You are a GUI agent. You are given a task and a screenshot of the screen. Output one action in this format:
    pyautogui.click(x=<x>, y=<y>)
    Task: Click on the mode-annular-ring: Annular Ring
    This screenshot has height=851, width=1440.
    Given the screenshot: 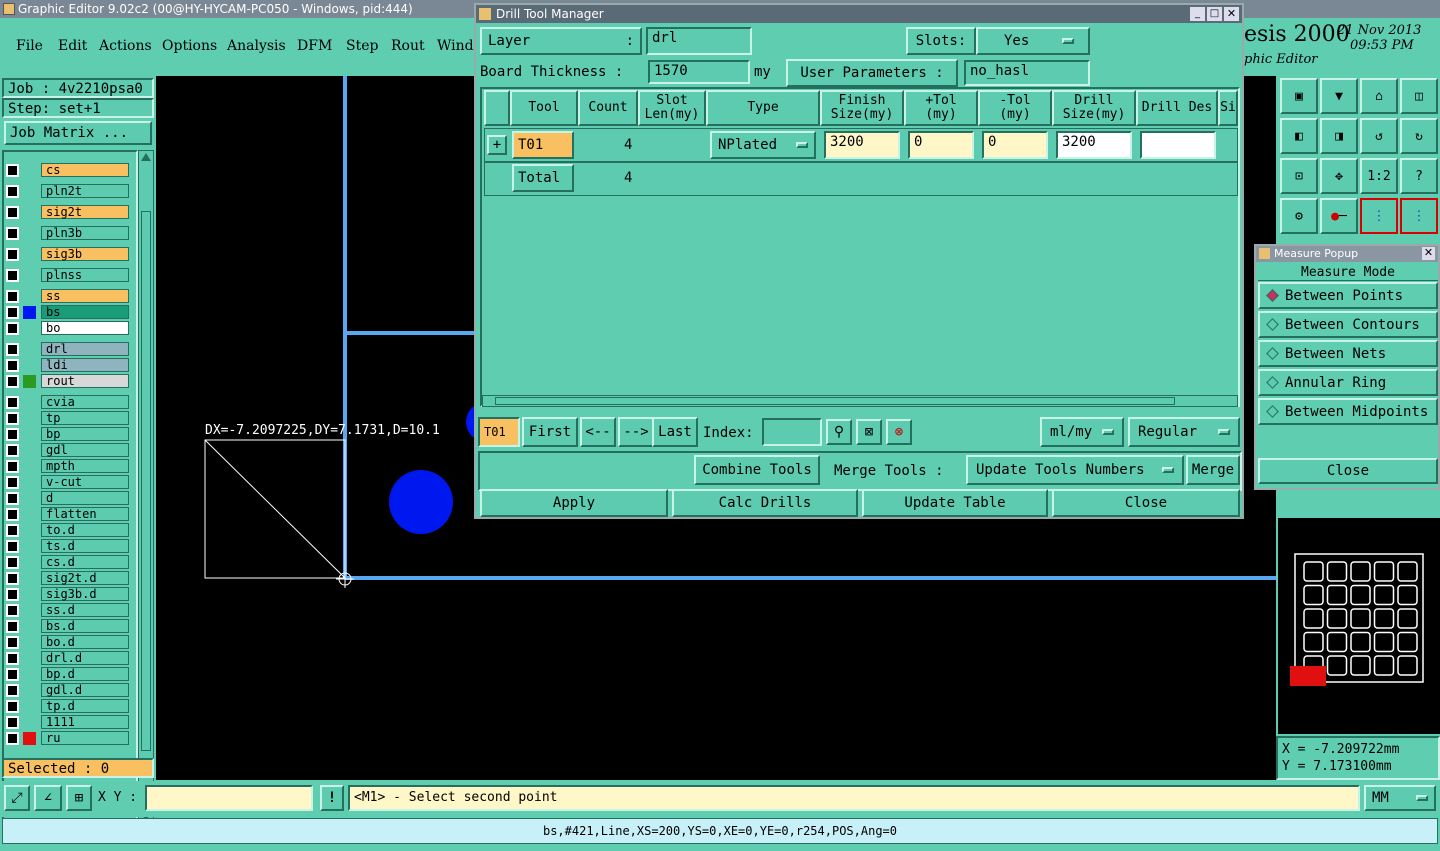 What is the action you would take?
    pyautogui.click(x=1348, y=382)
    